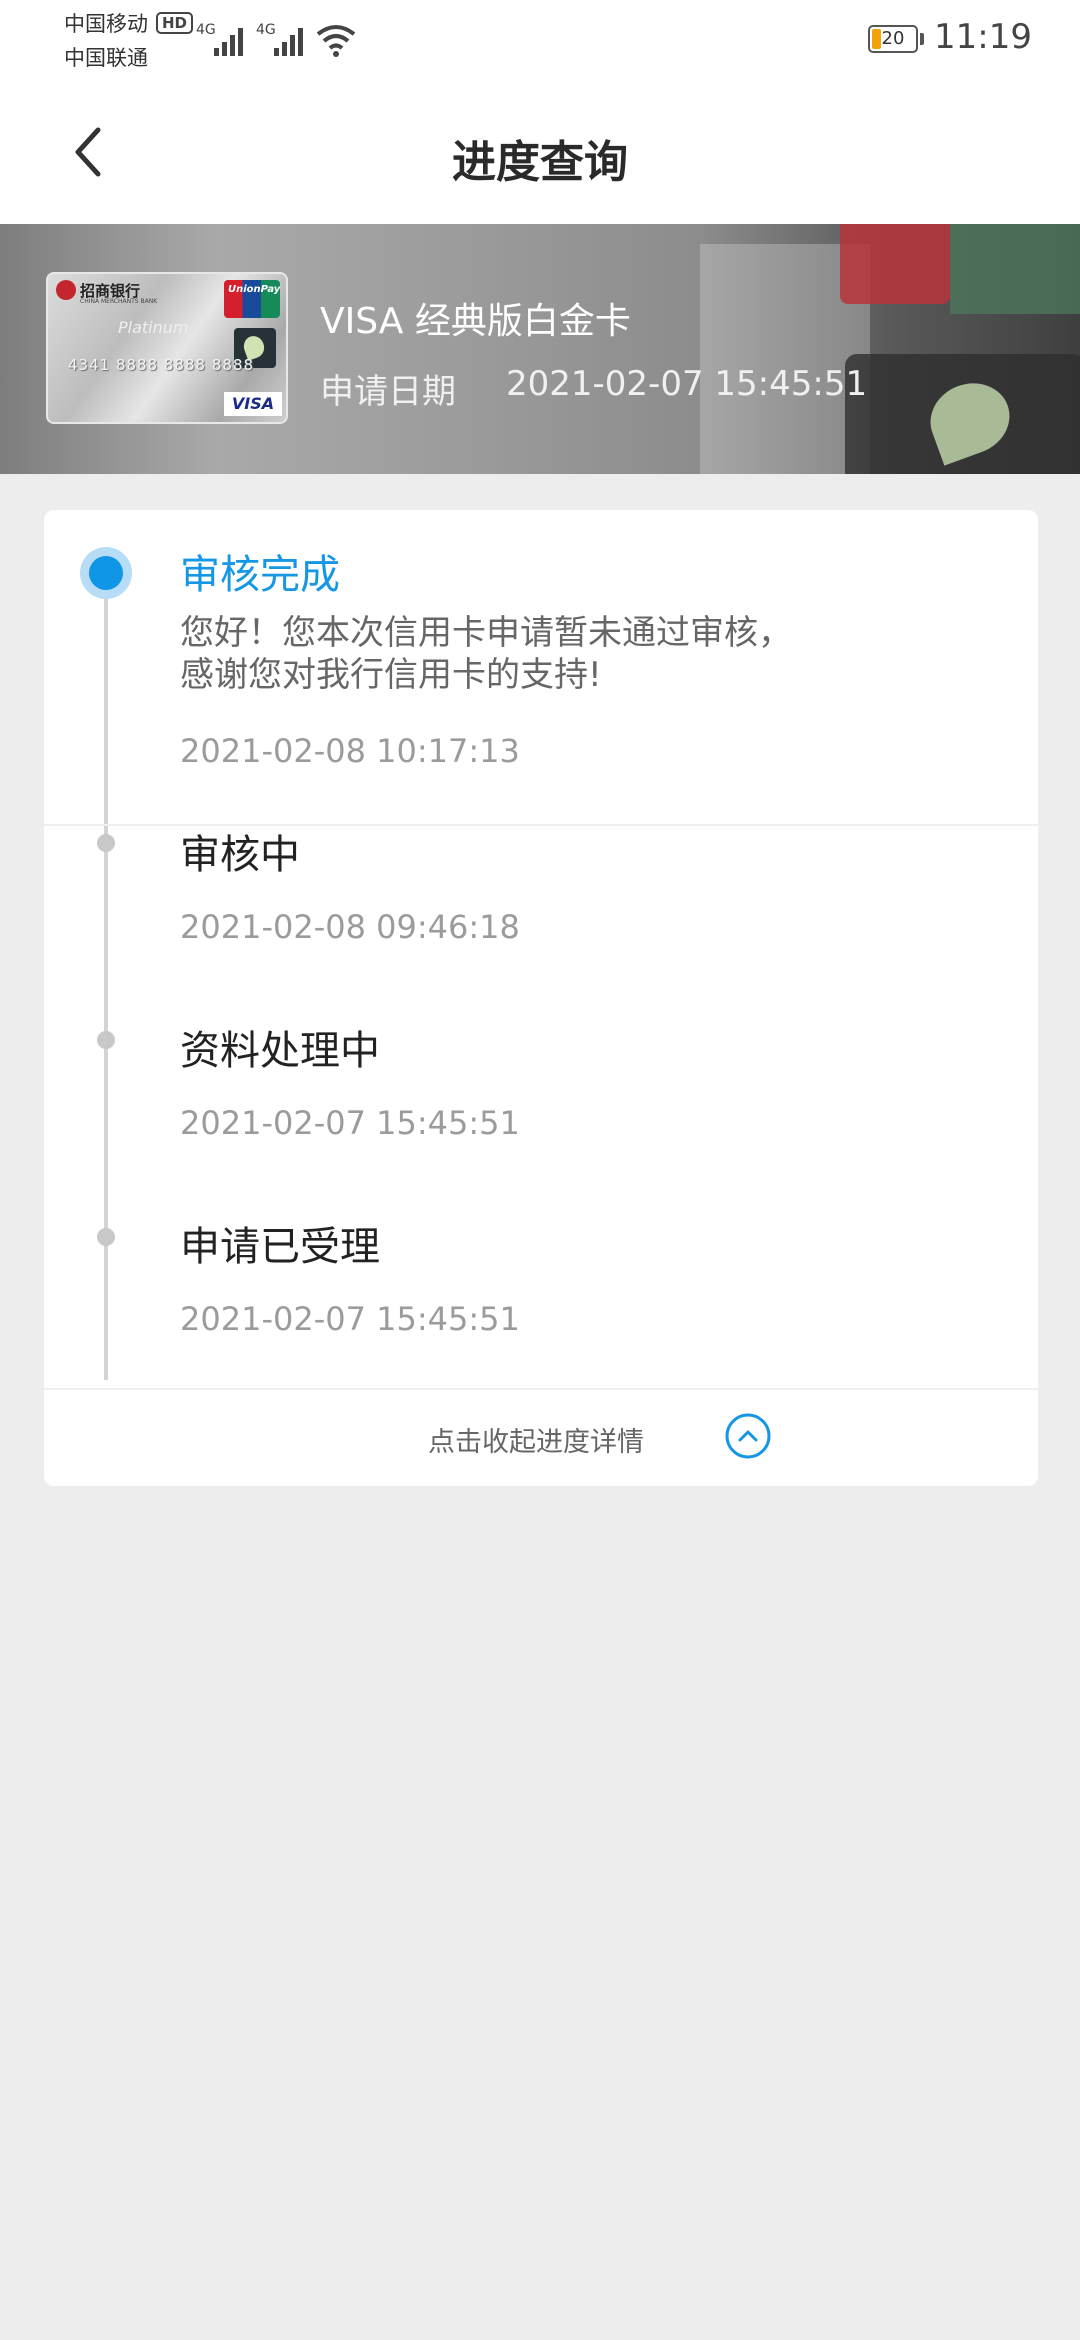  Describe the element at coordinates (922, 39) in the screenshot. I see `battery-tip` at that location.